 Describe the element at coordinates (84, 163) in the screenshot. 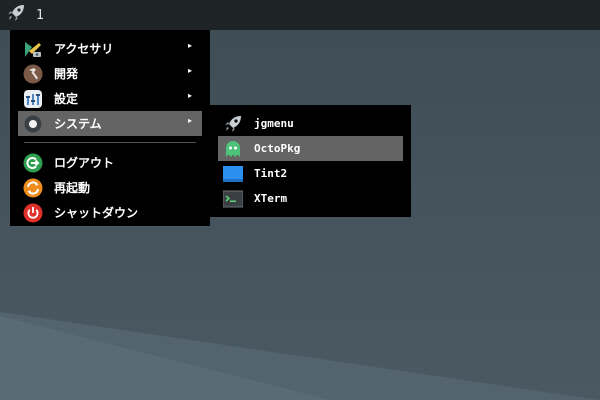

I see `menu-item-label: ログアウト` at that location.